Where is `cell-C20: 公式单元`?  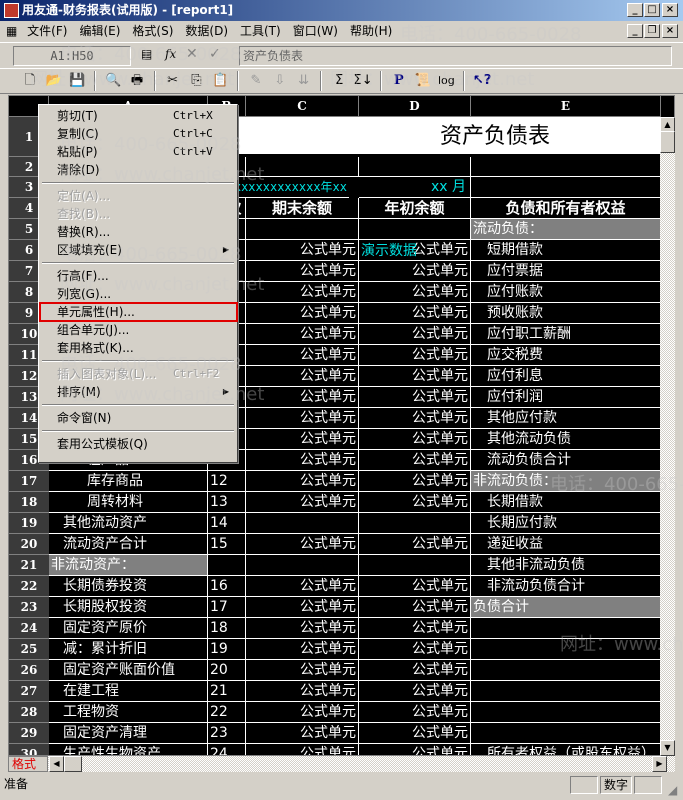 cell-C20: 公式单元 is located at coordinates (302, 544).